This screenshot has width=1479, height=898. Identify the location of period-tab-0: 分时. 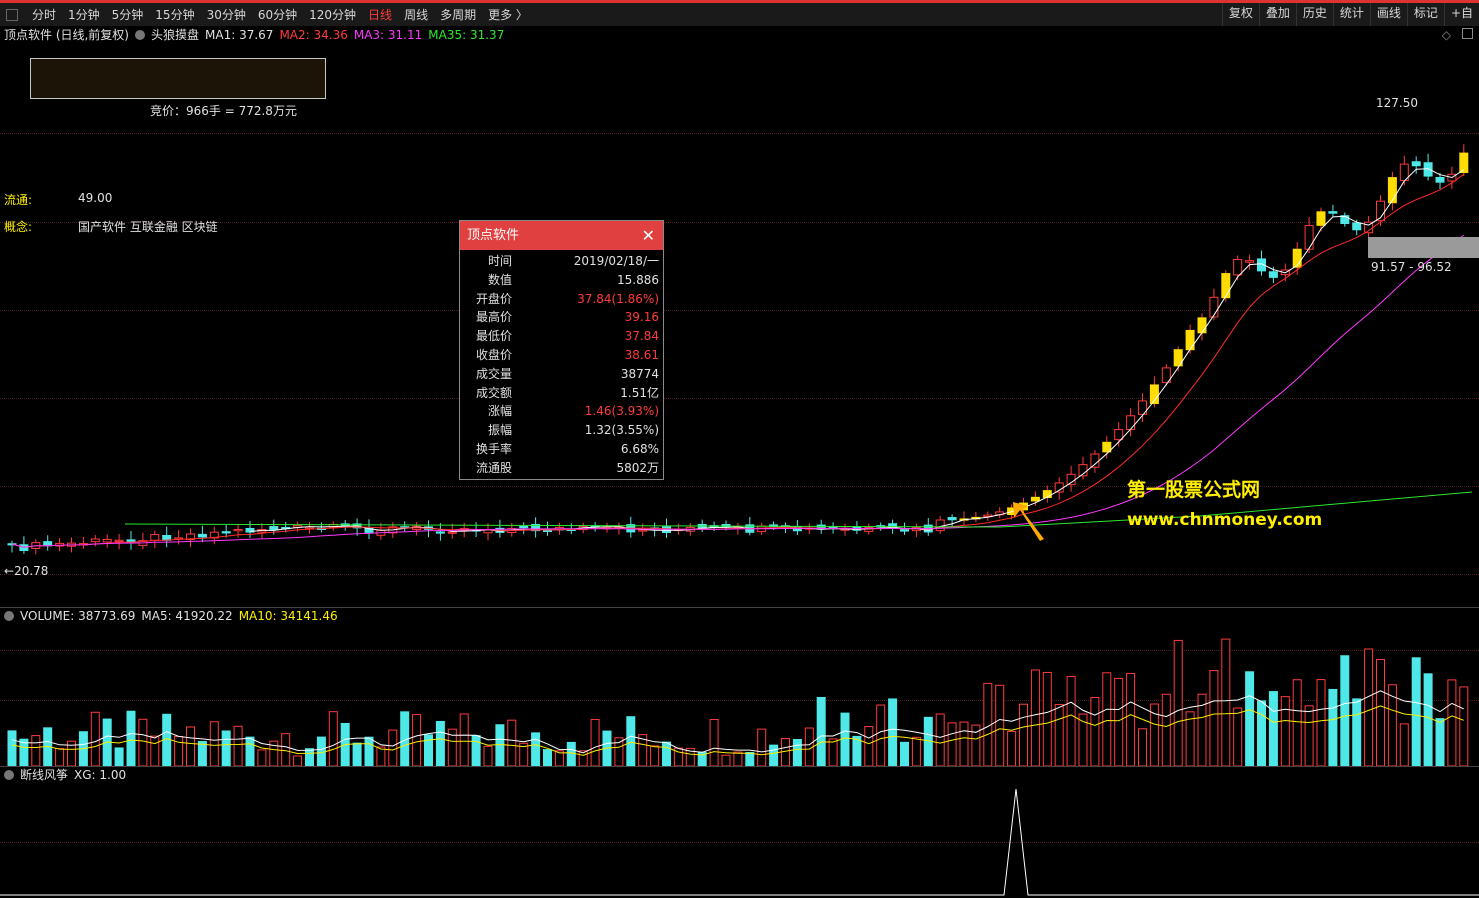
(44, 15).